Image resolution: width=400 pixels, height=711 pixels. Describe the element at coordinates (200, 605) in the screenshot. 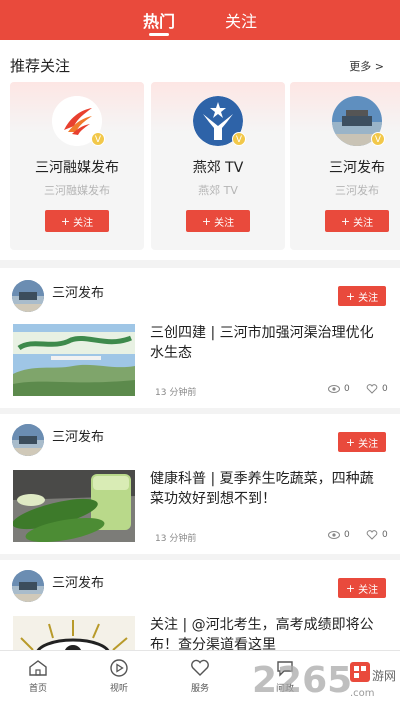

I see `feed-post: 三河发布 + 关注 关注 | @河北考生，高考成绩即将公布！查分渠道看这里` at that location.